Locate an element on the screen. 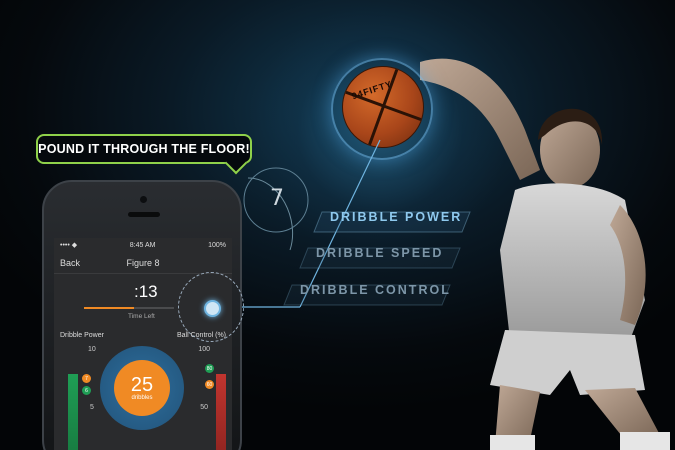 The image size is (675, 450). control-marker-green: 80 is located at coordinates (209, 368).